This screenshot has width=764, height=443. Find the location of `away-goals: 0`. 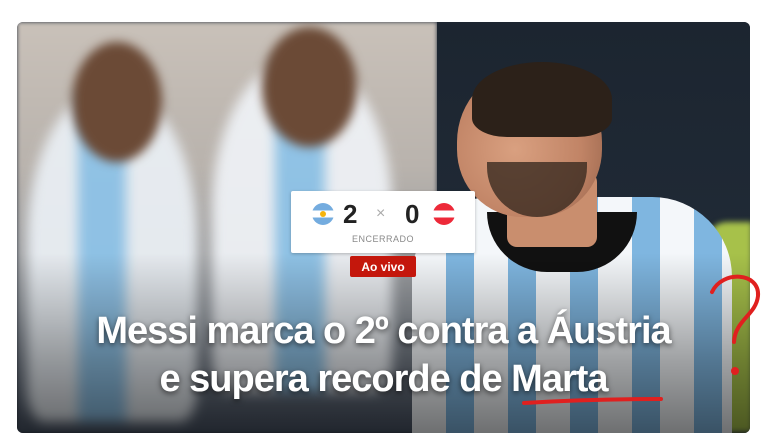

away-goals: 0 is located at coordinates (412, 214).